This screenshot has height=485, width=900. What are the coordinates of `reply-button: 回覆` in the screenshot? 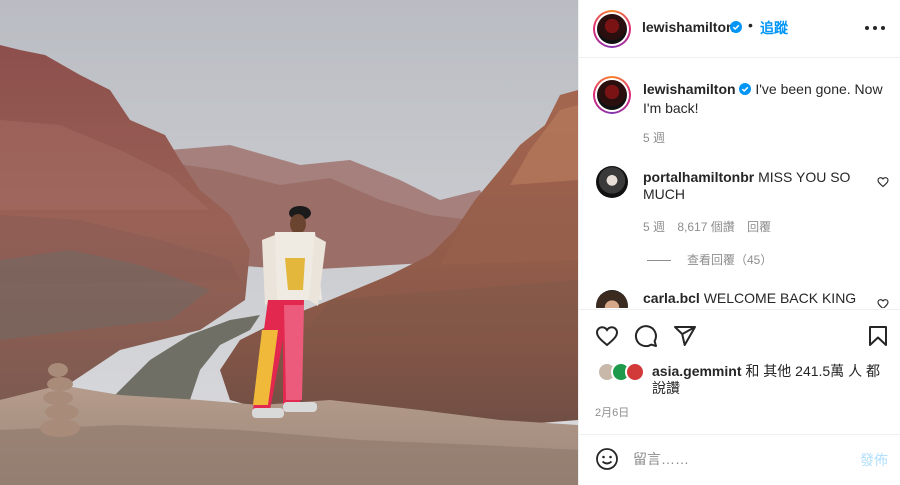 It's located at (759, 227).